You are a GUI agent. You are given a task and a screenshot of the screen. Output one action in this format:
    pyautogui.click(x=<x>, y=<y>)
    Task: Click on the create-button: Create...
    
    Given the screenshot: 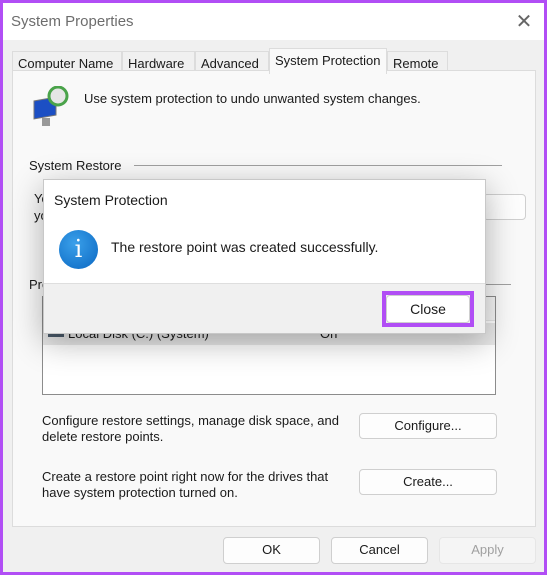 What is the action you would take?
    pyautogui.click(x=428, y=482)
    